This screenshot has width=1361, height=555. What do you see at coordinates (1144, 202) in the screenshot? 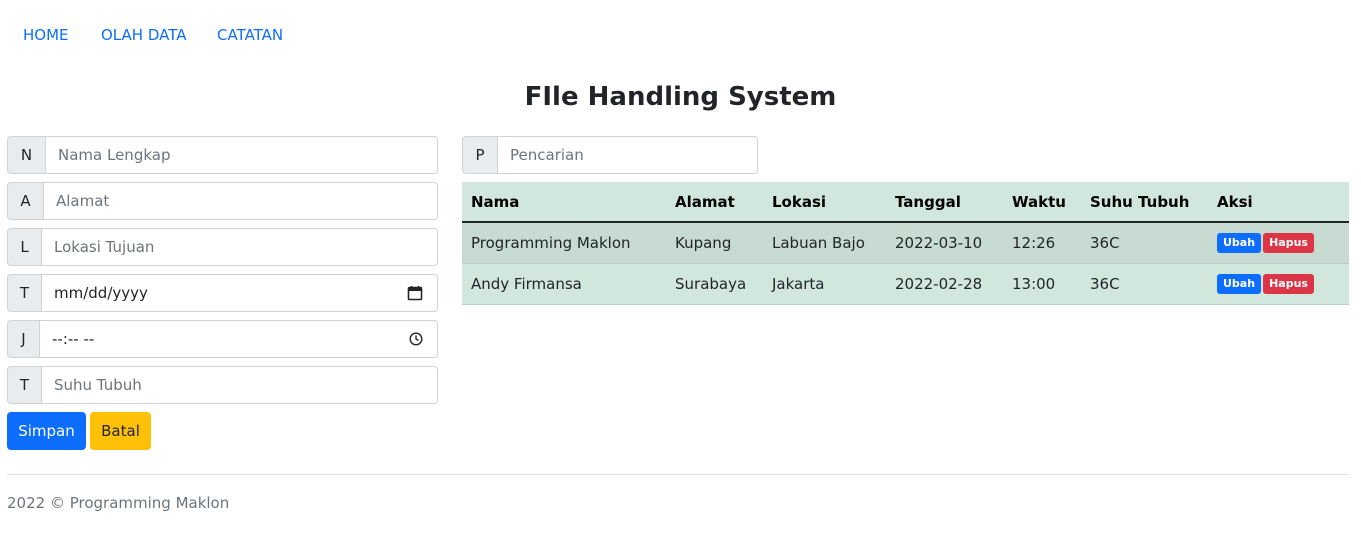
I see `column-header-suhu: Suhu Tubuh` at bounding box center [1144, 202].